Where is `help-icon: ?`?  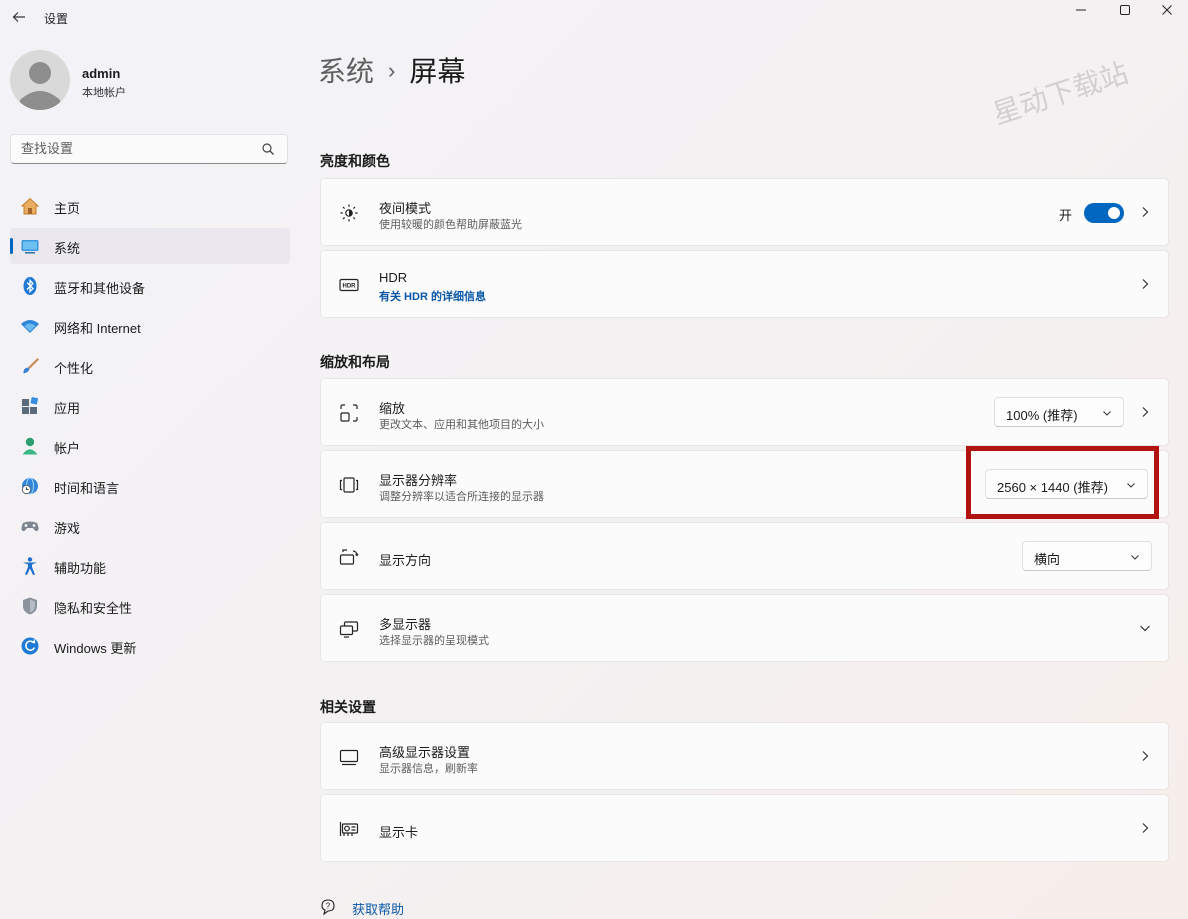
help-icon: ? is located at coordinates (328, 907).